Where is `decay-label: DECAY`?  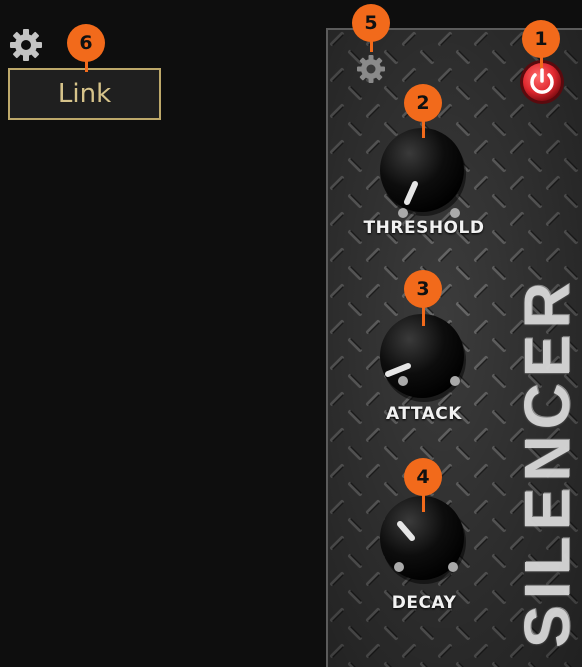
decay-label: DECAY is located at coordinates (424, 603).